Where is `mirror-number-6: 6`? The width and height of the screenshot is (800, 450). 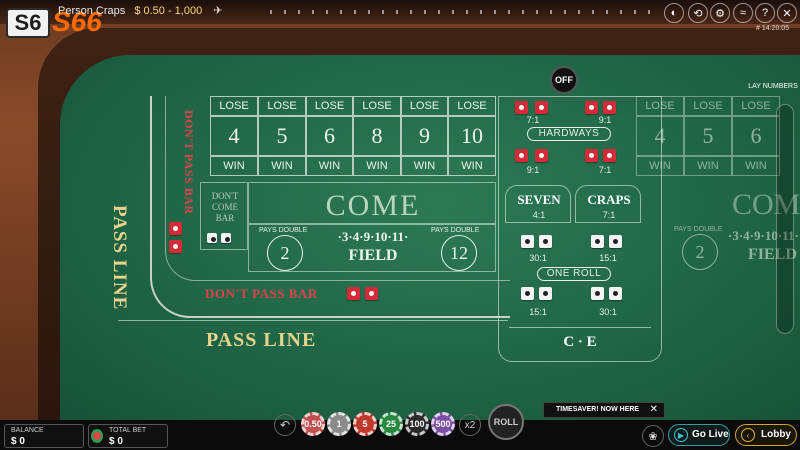 mirror-number-6: 6 is located at coordinates (756, 136).